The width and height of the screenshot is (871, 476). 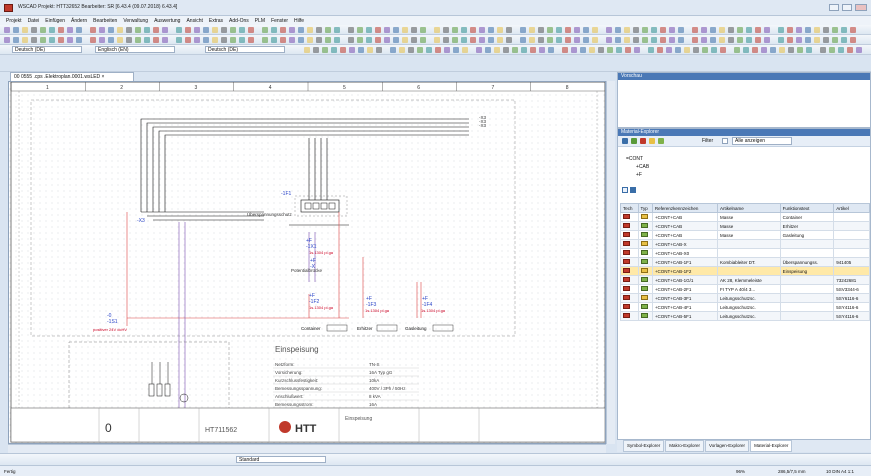 What do you see at coordinates (34, 21) in the screenshot?
I see `menu-item-1: Datei` at bounding box center [34, 21].